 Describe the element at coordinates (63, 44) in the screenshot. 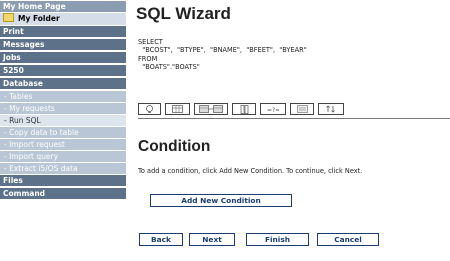

I see `sidebar-item-messages: Messages` at that location.